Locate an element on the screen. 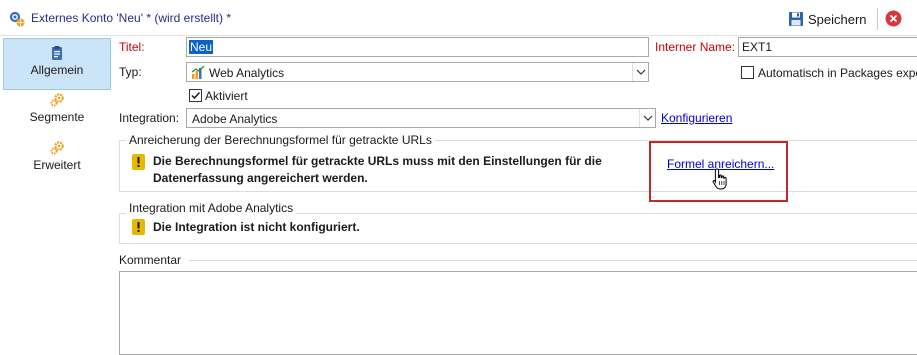 The height and width of the screenshot is (355, 917). internal-name-input: EXT1 is located at coordinates (827, 47).